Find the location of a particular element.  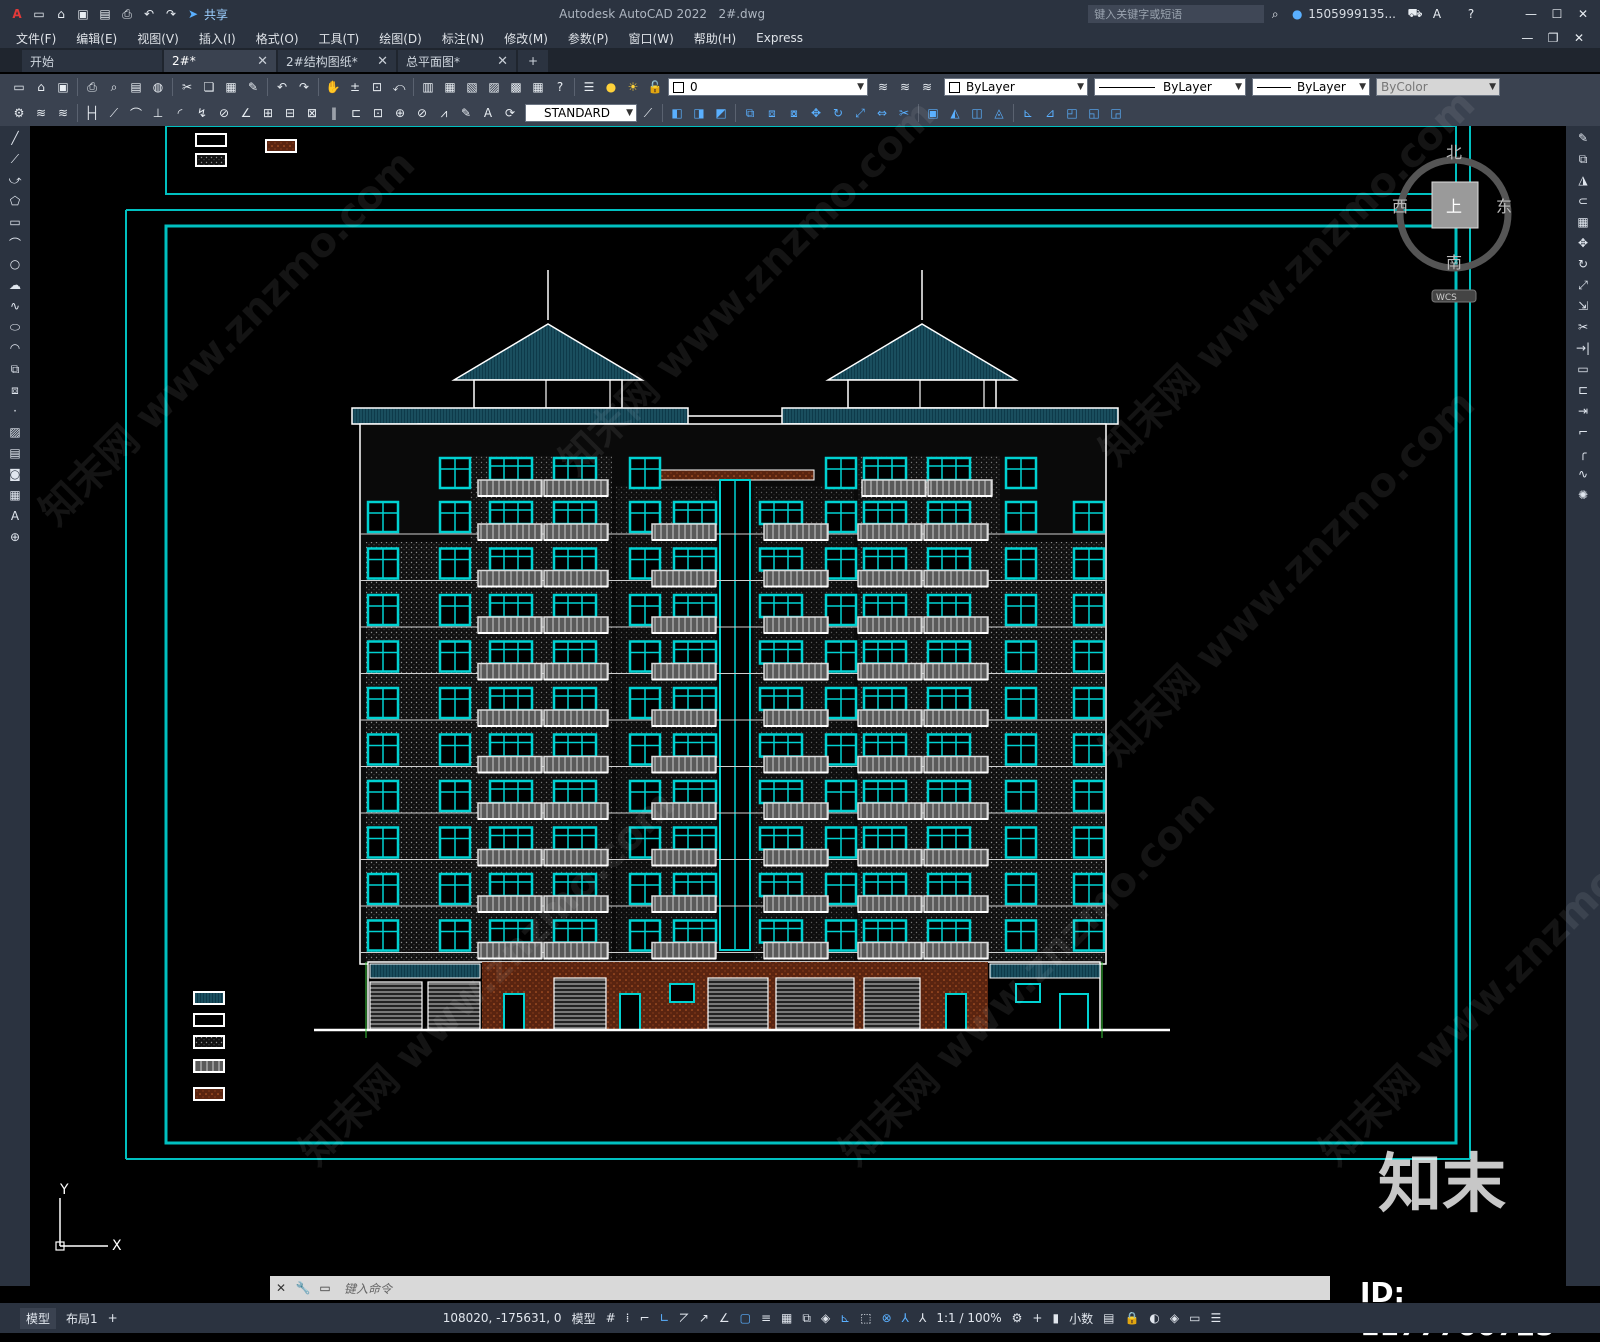

paste-icon: ▦ is located at coordinates (231, 87).